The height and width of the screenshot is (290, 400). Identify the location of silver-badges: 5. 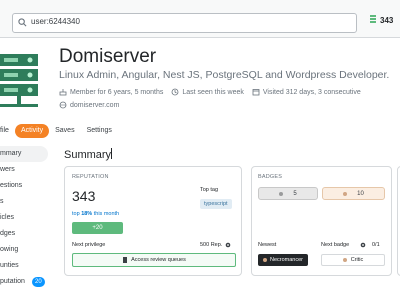
(288, 193).